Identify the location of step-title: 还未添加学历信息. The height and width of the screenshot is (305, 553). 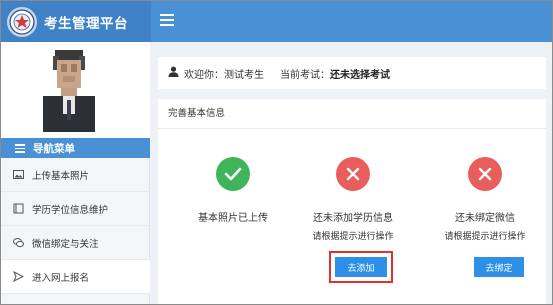
(353, 218).